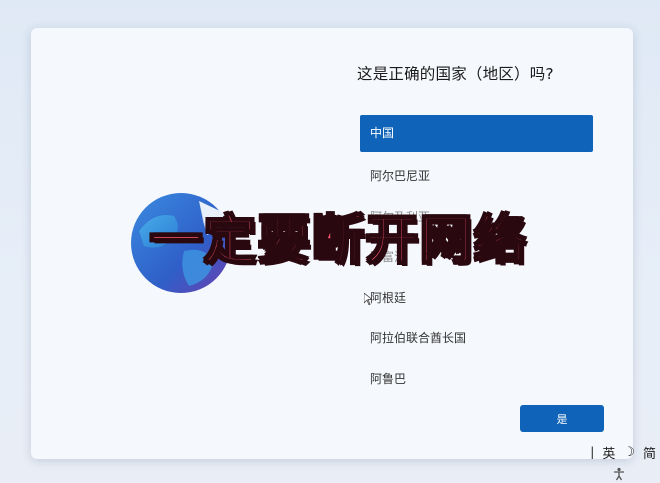 The width and height of the screenshot is (660, 483). What do you see at coordinates (649, 452) in the screenshot?
I see `ime-mode-indicator: 简` at bounding box center [649, 452].